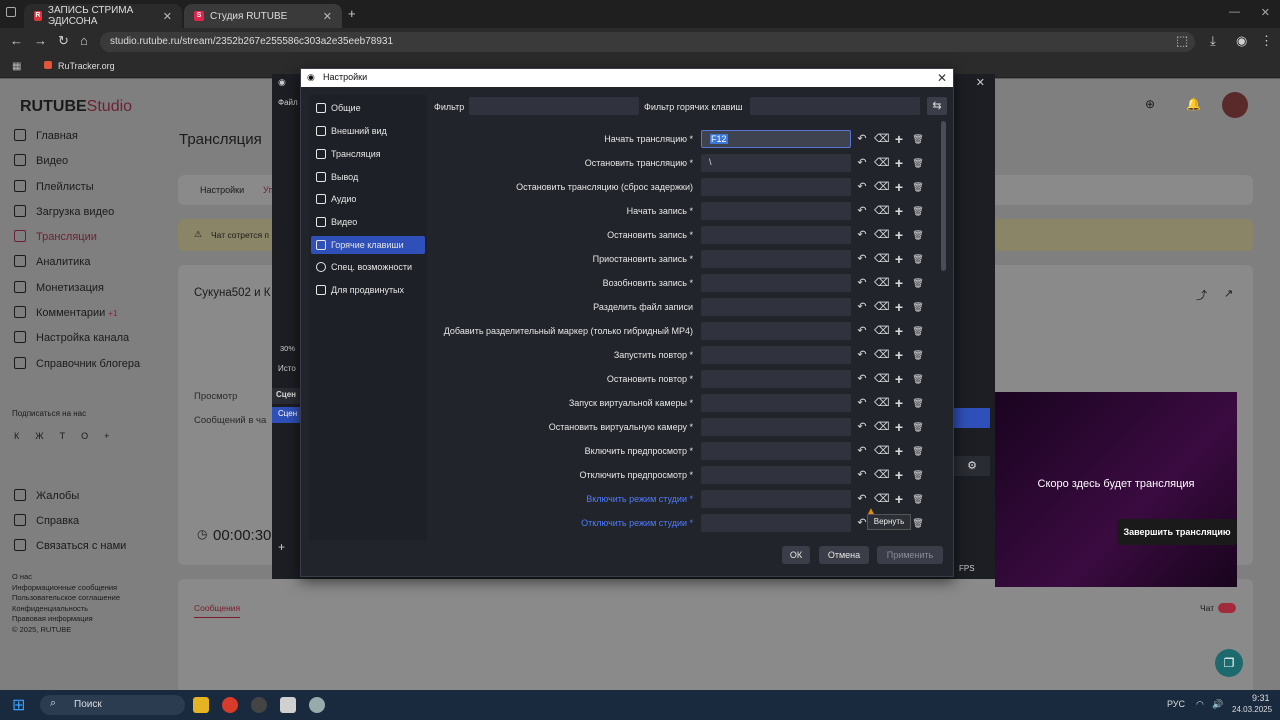  I want to click on sidebar-item-monetization: Монетизация, so click(89, 293).